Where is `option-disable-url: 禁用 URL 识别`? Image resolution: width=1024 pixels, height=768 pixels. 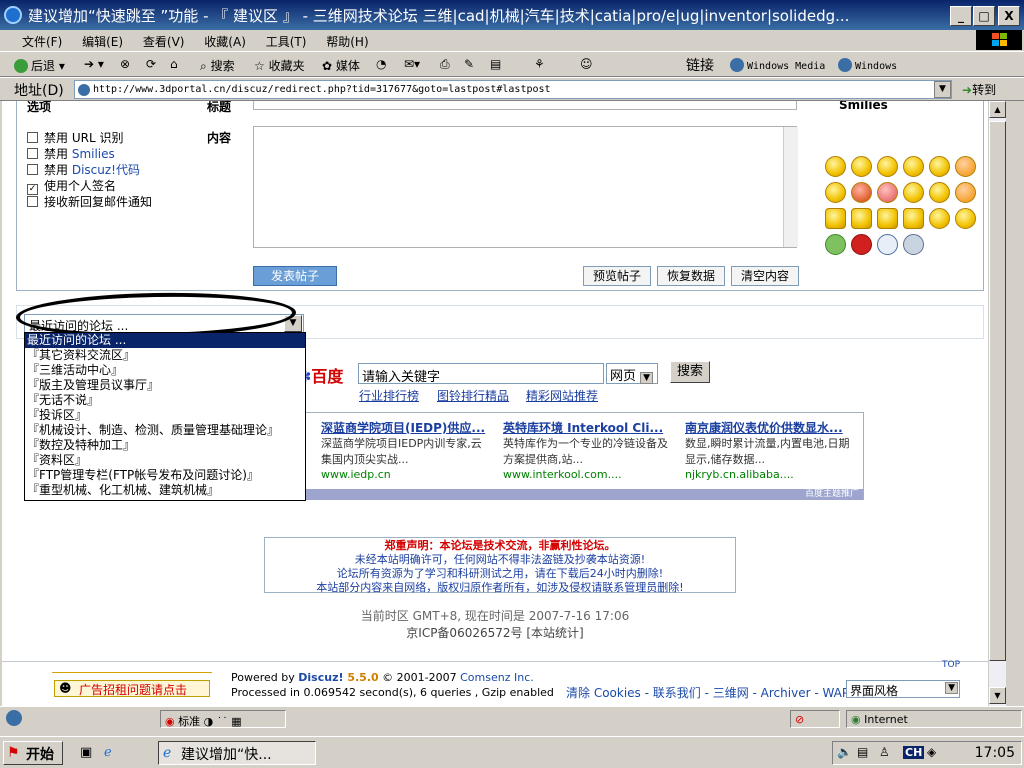 option-disable-url: 禁用 URL 识别 is located at coordinates (75, 137).